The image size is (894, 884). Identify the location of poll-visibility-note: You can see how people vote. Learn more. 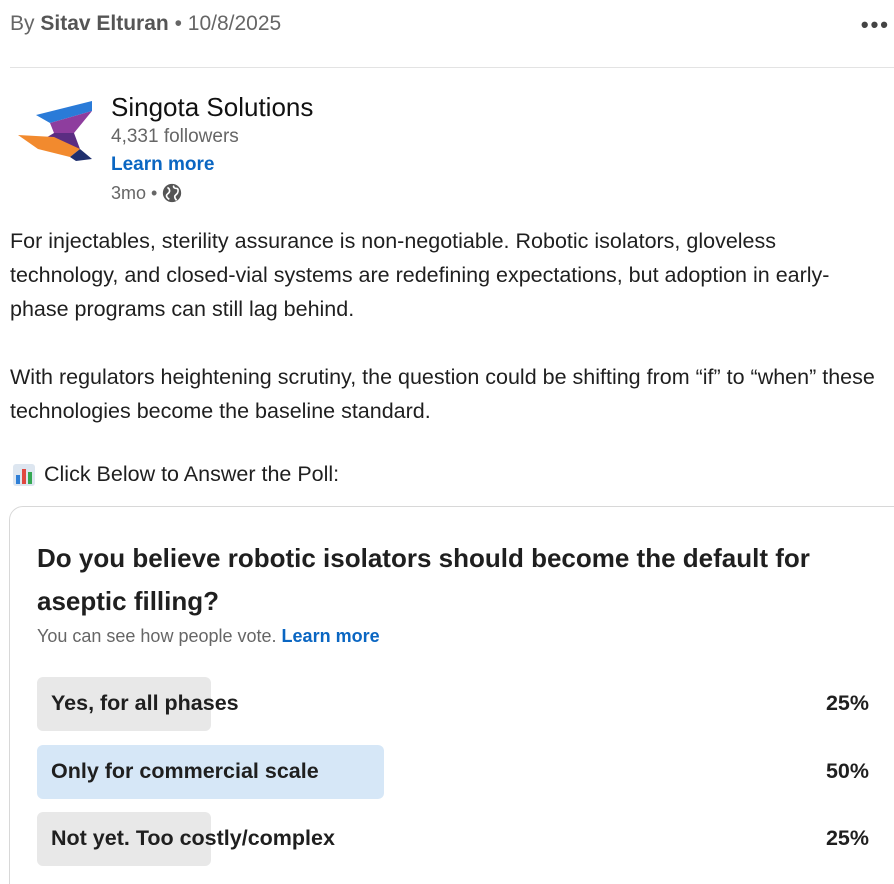
(208, 636).